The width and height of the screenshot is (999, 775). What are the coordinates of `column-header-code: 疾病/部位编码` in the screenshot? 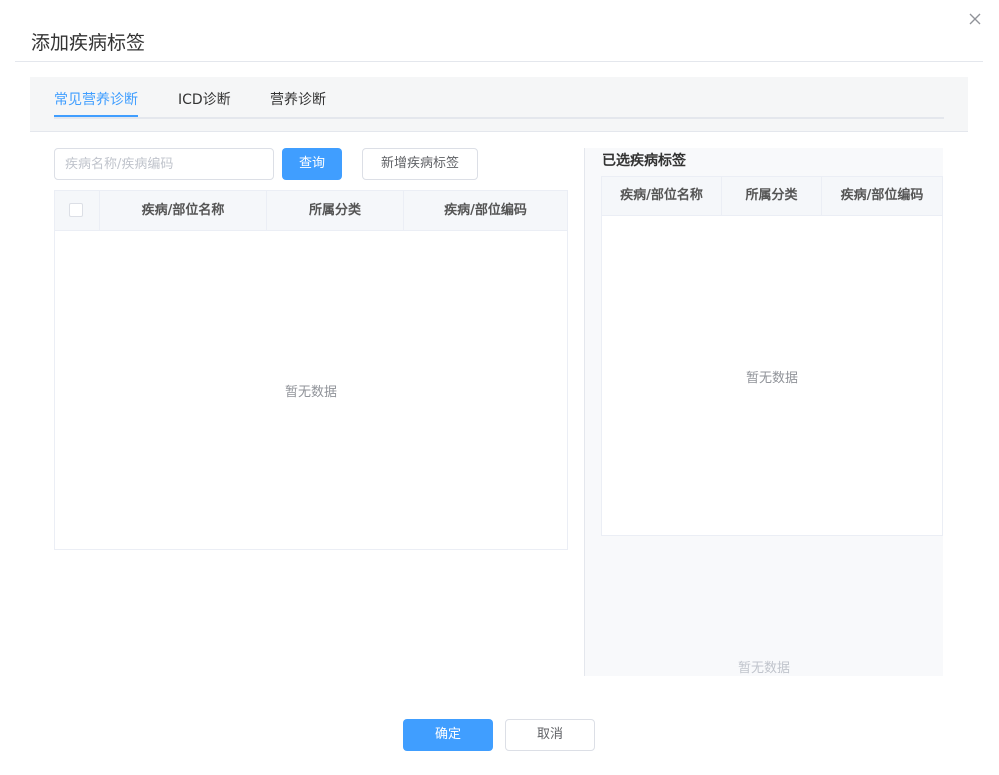 It's located at (485, 210).